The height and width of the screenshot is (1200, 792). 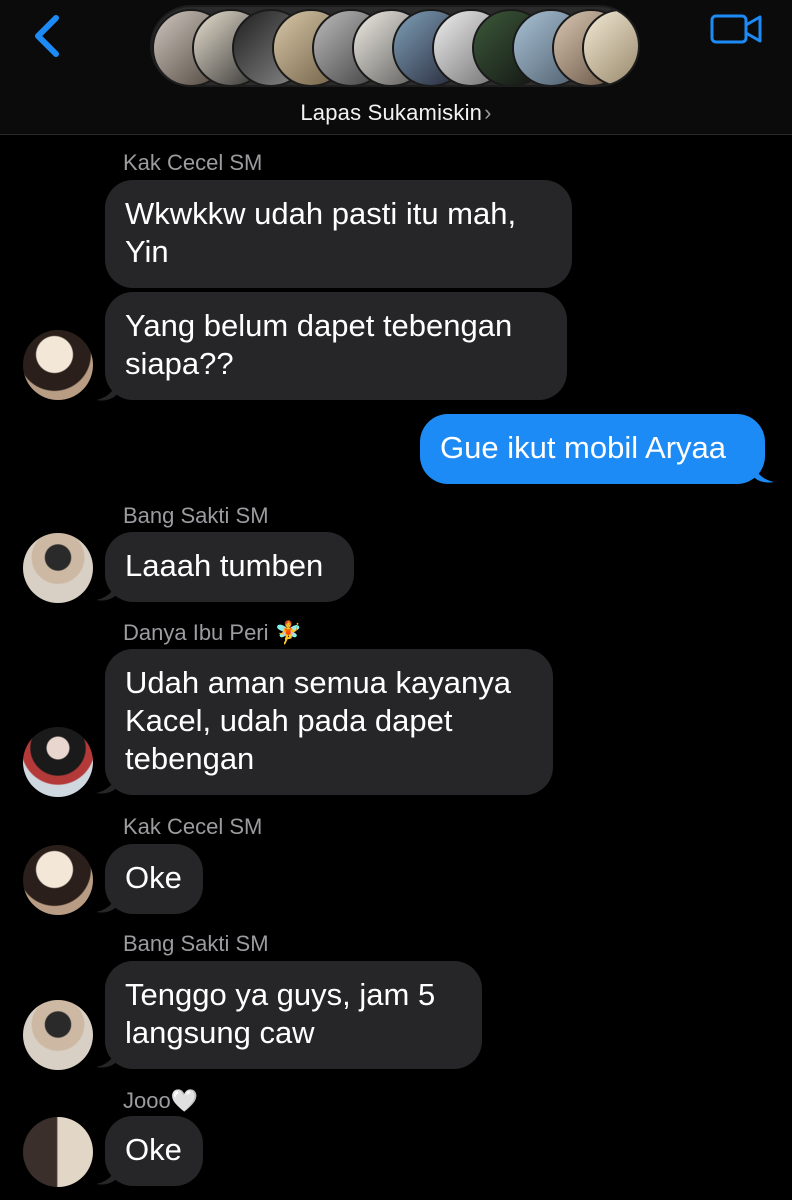 What do you see at coordinates (338, 234) in the screenshot?
I see `message-bubble: Wkwkkw udah pasti itu mah, Yin` at bounding box center [338, 234].